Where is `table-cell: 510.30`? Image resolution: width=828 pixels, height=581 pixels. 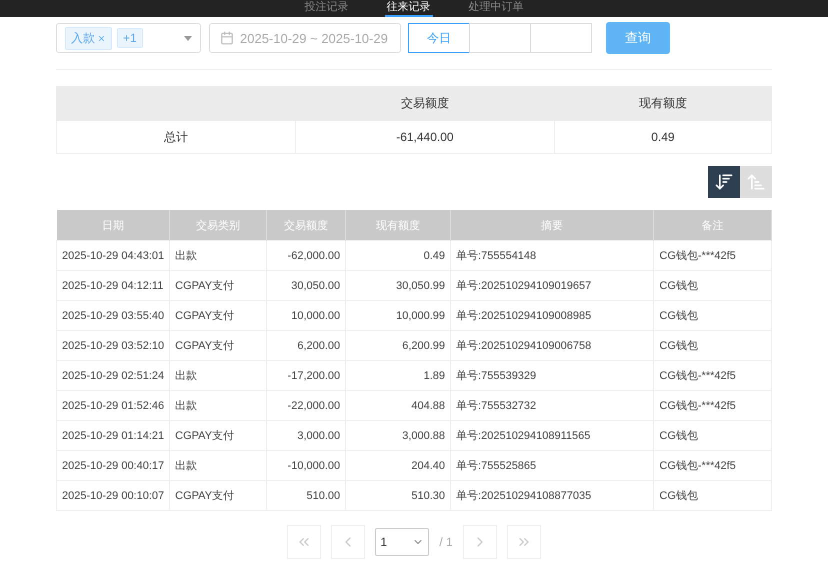
table-cell: 510.30 is located at coordinates (398, 495).